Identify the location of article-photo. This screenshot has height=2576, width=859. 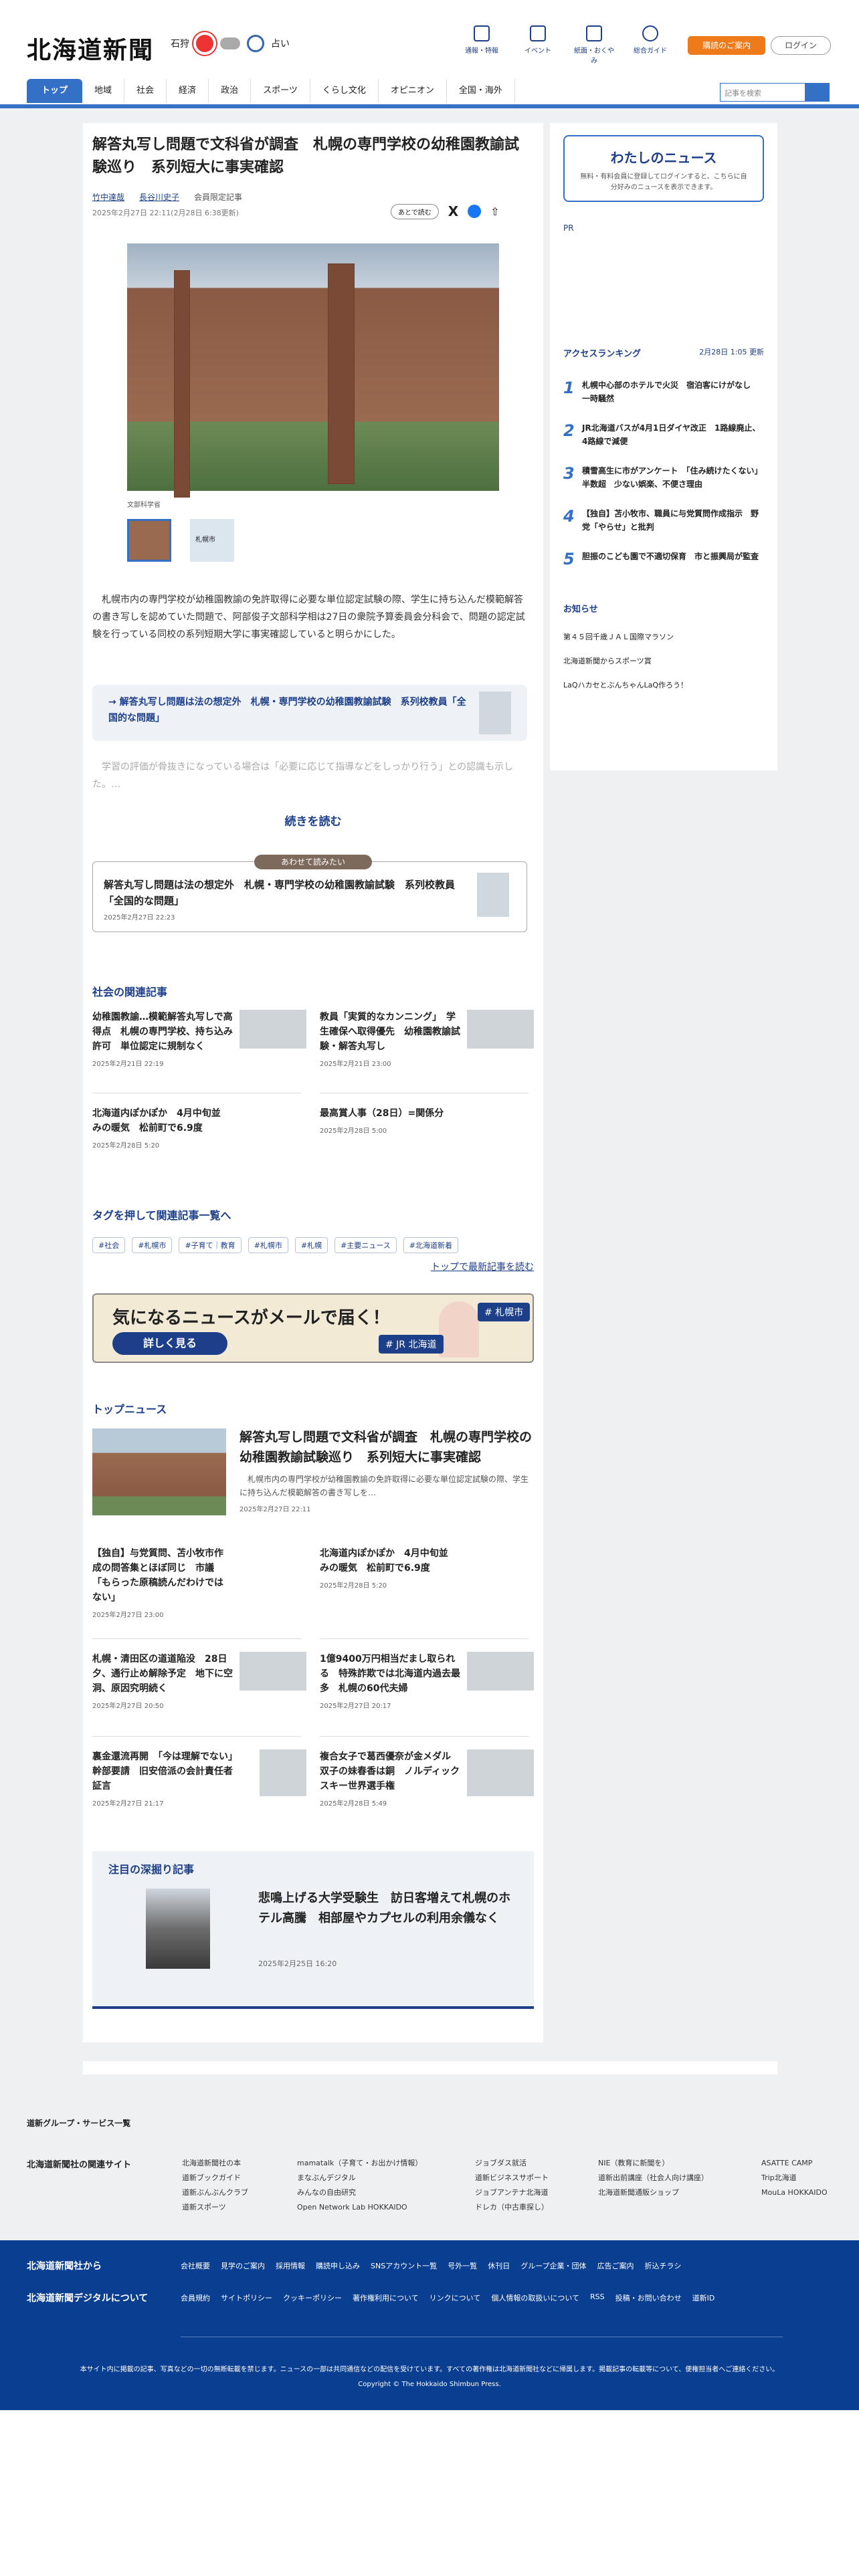
(313, 370).